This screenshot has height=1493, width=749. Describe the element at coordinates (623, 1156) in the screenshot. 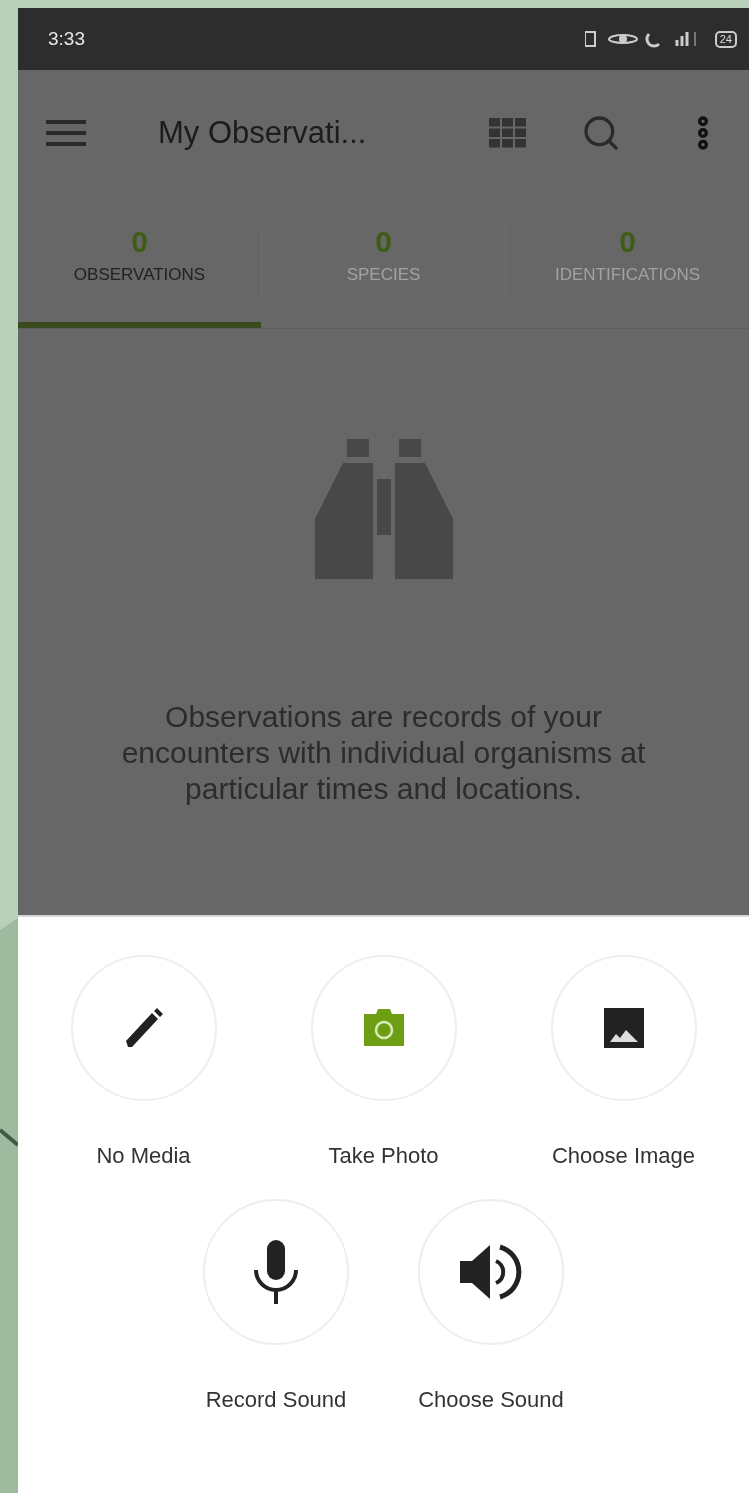

I see `media-option-label: Choose Image` at that location.